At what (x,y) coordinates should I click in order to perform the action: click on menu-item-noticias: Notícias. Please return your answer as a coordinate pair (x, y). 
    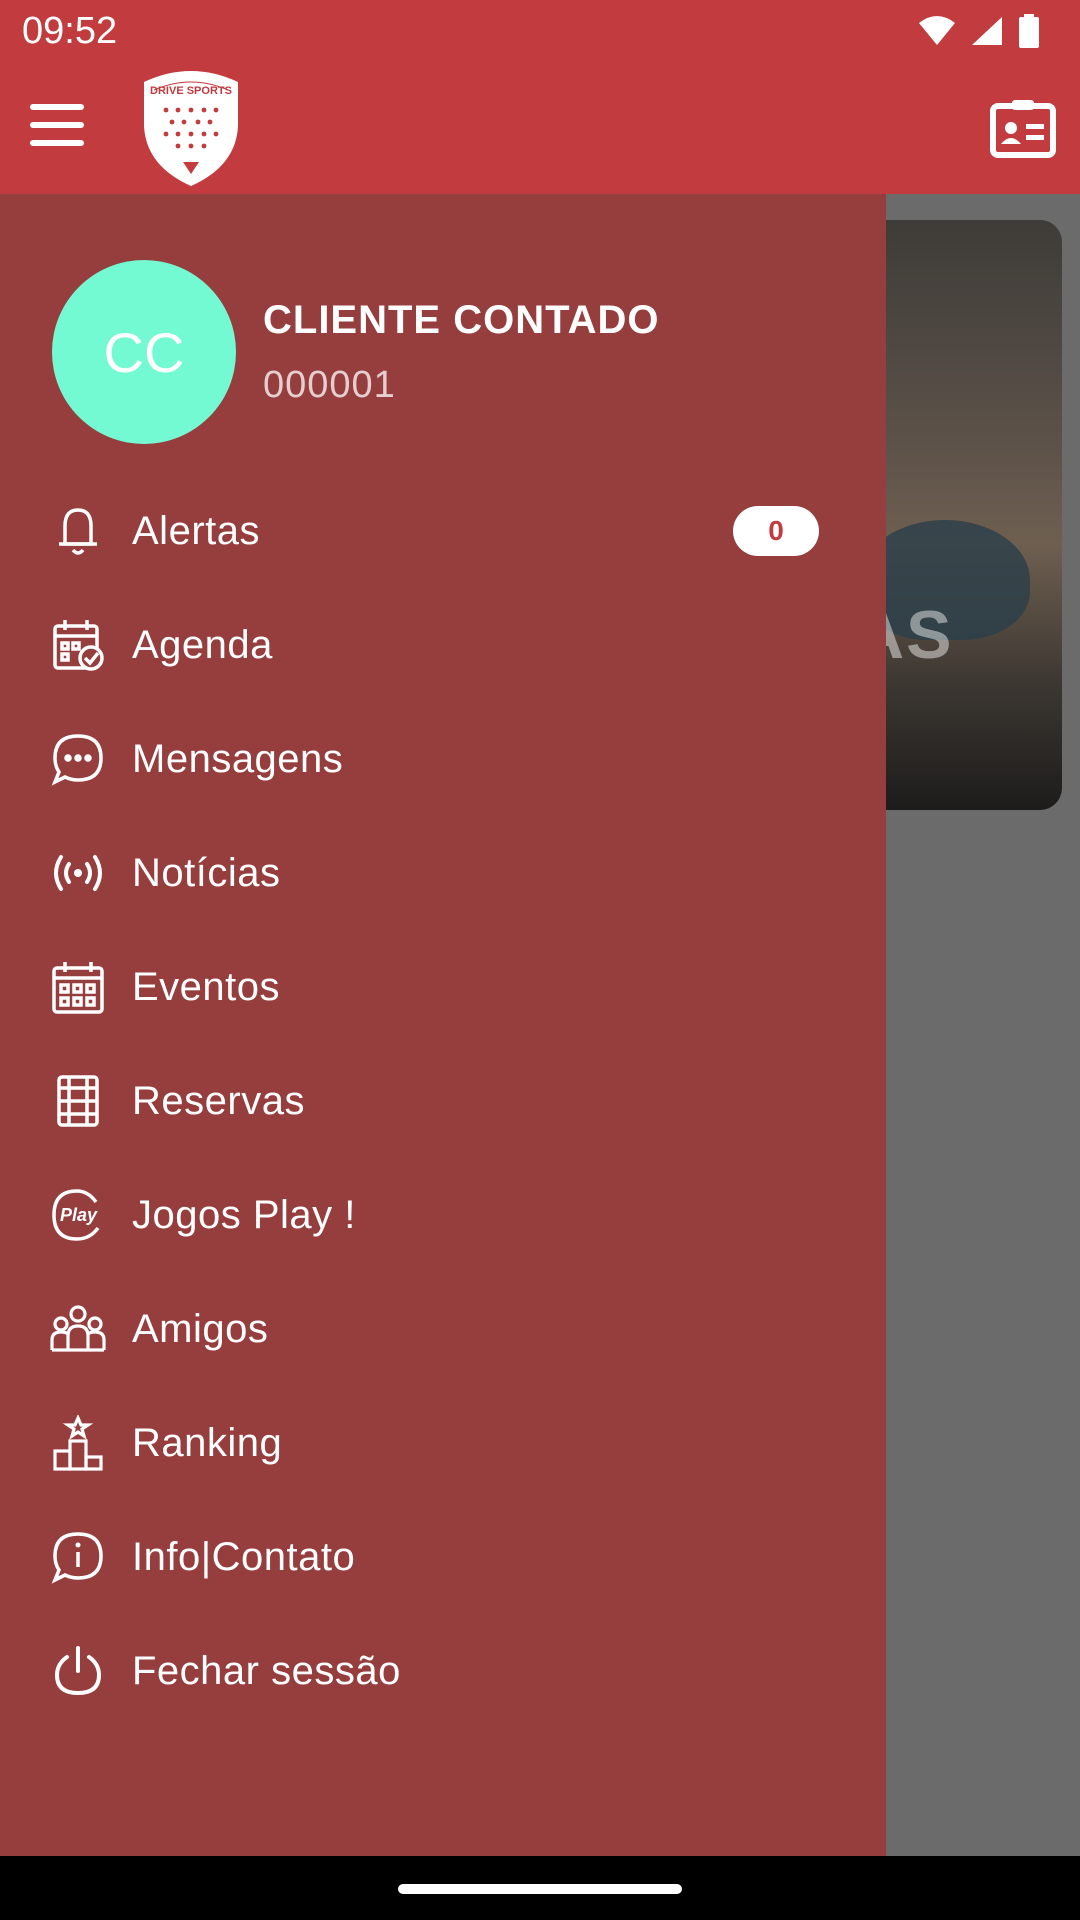
    Looking at the image, I should click on (443, 873).